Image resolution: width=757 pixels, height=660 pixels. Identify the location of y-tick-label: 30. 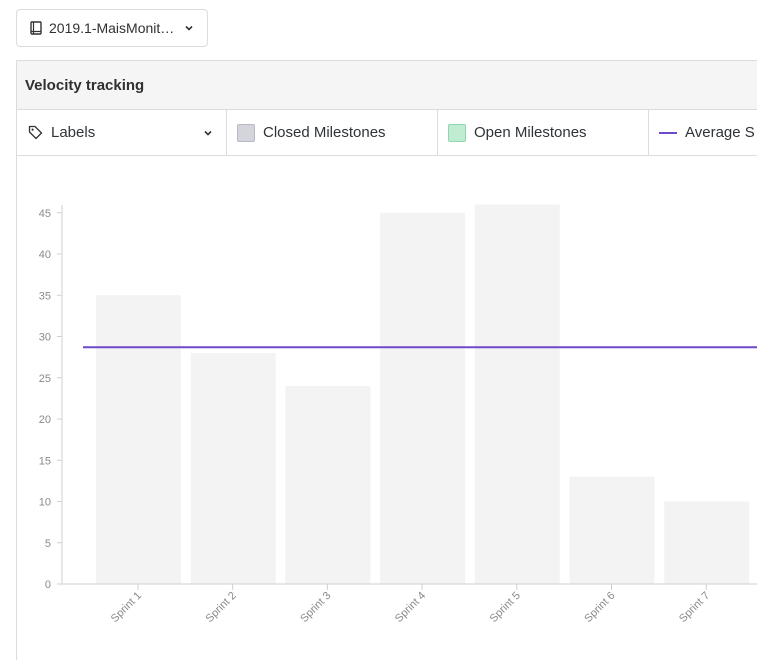
(45, 338).